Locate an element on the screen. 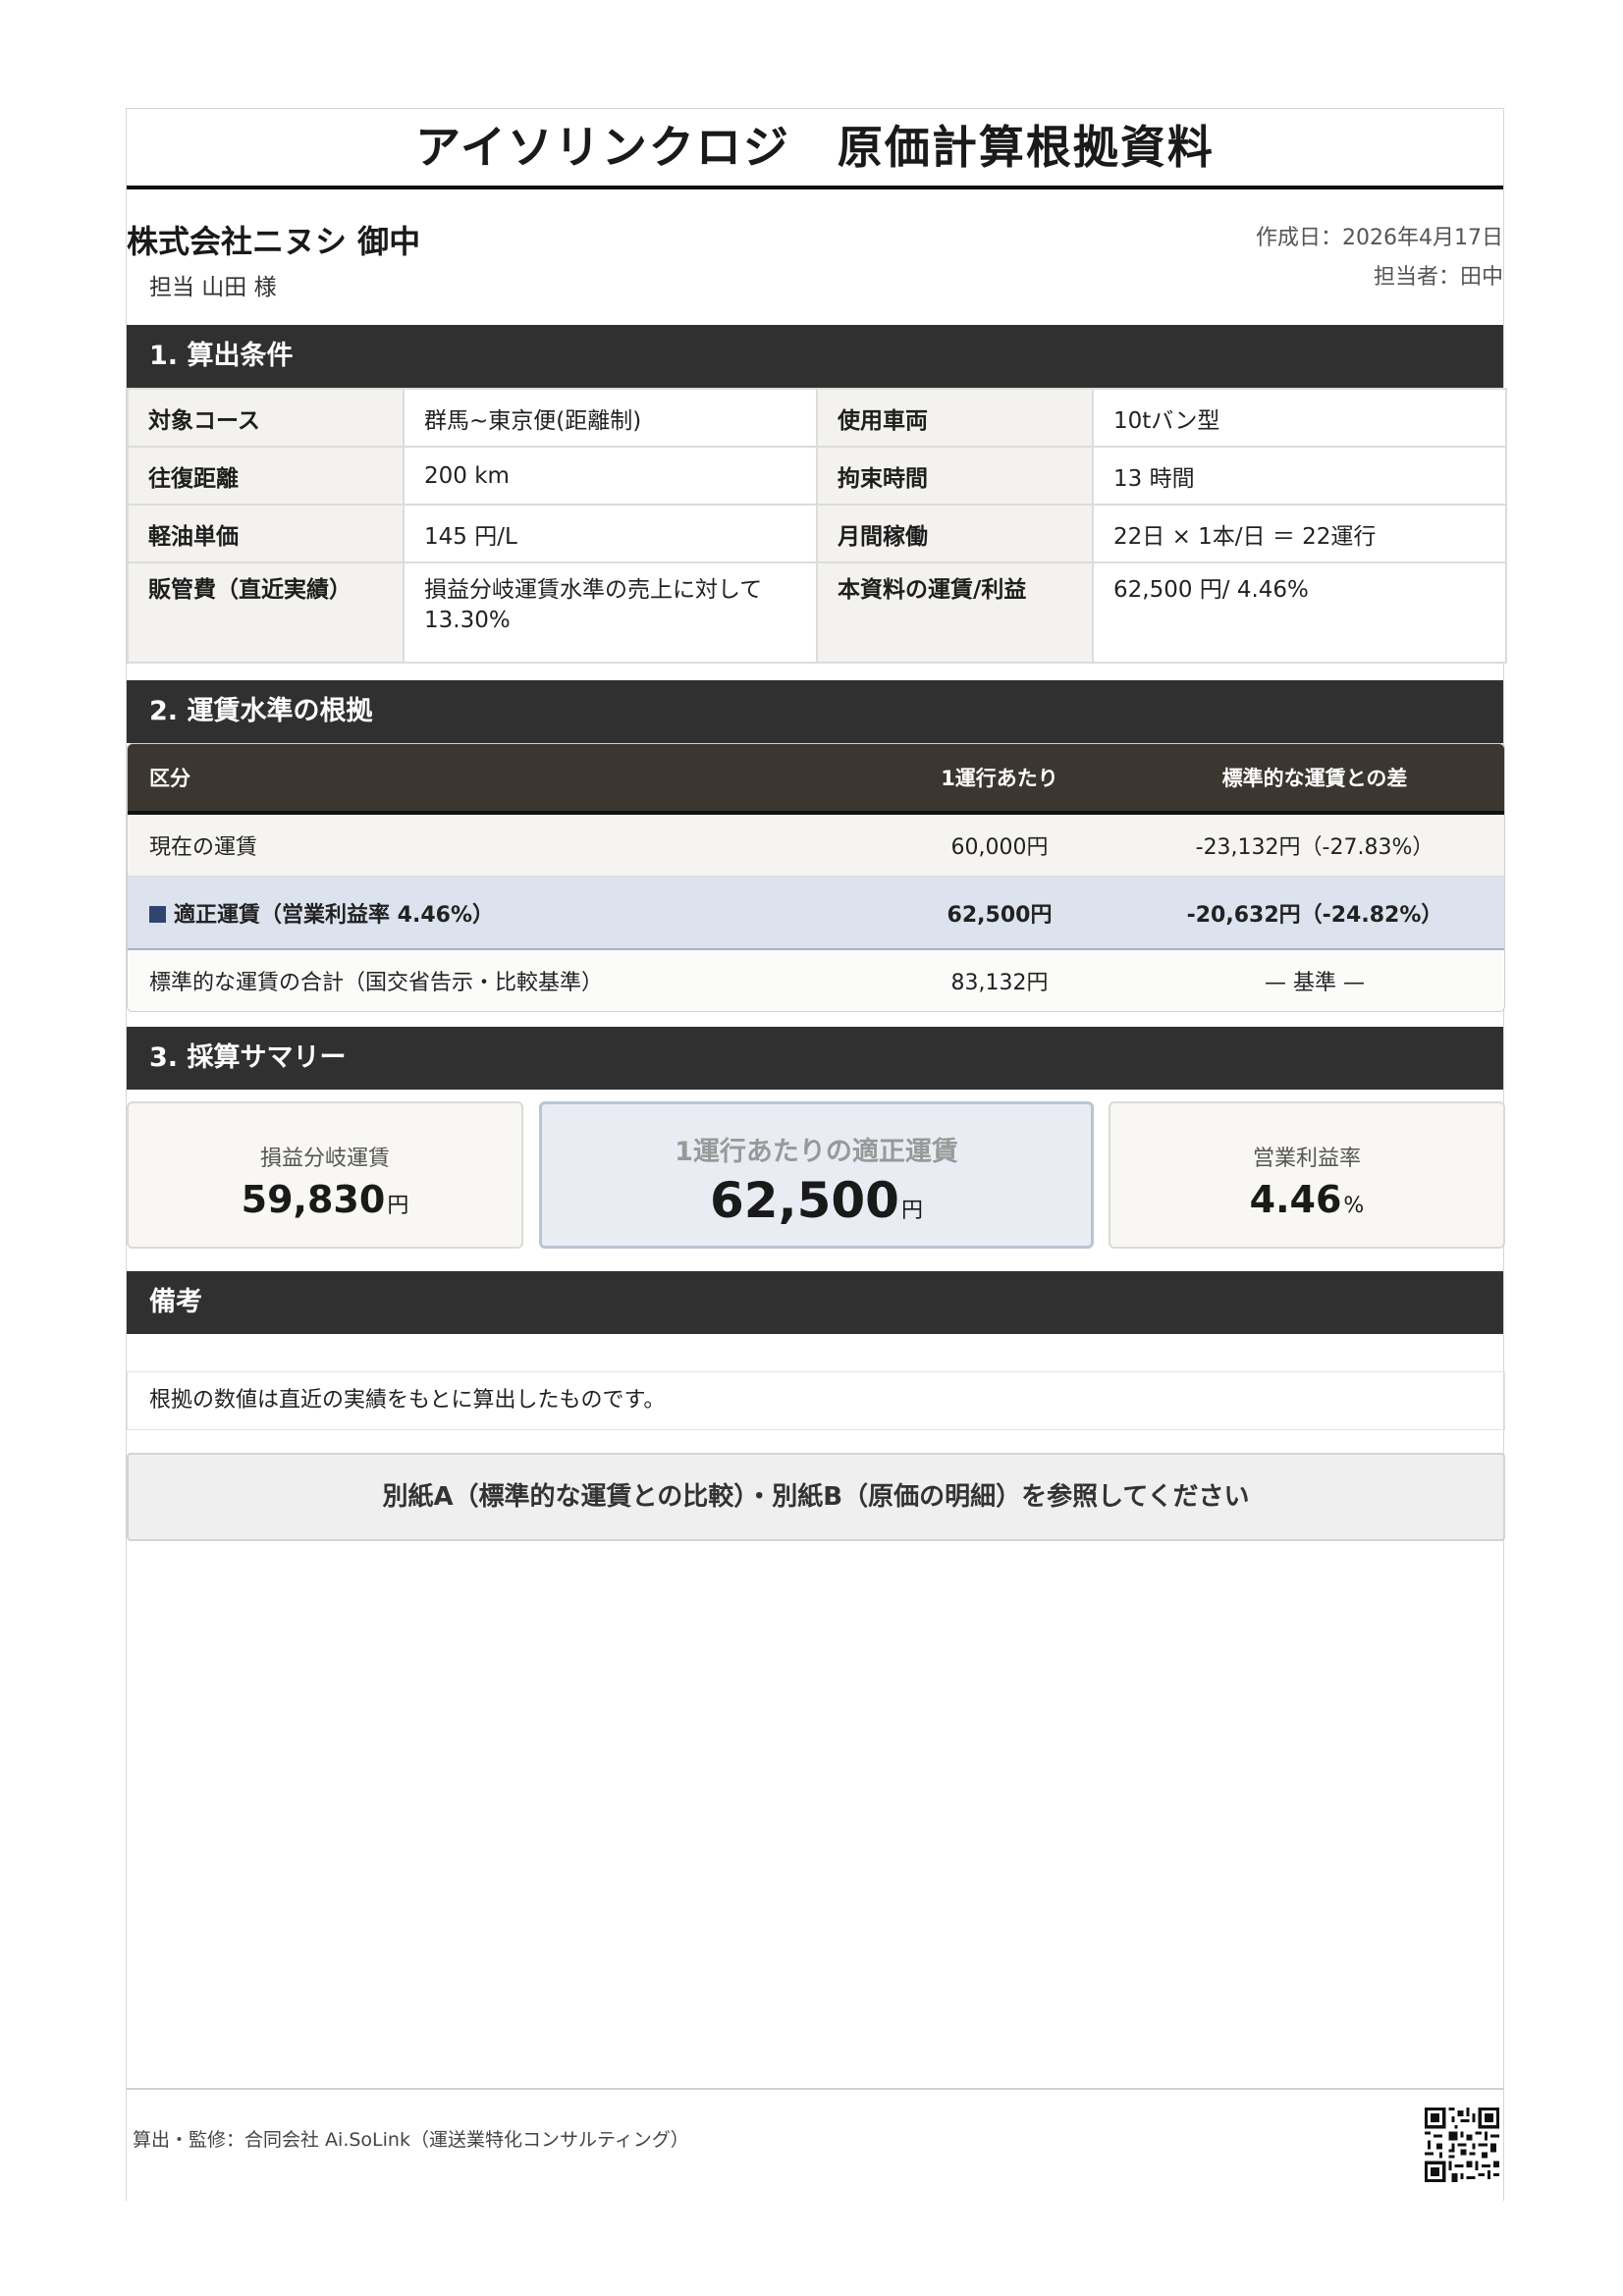 This screenshot has width=1623, height=2296. table-row: 対象コース 群馬~東京便(距離制) 使用車両 10tバン型 is located at coordinates (817, 418).